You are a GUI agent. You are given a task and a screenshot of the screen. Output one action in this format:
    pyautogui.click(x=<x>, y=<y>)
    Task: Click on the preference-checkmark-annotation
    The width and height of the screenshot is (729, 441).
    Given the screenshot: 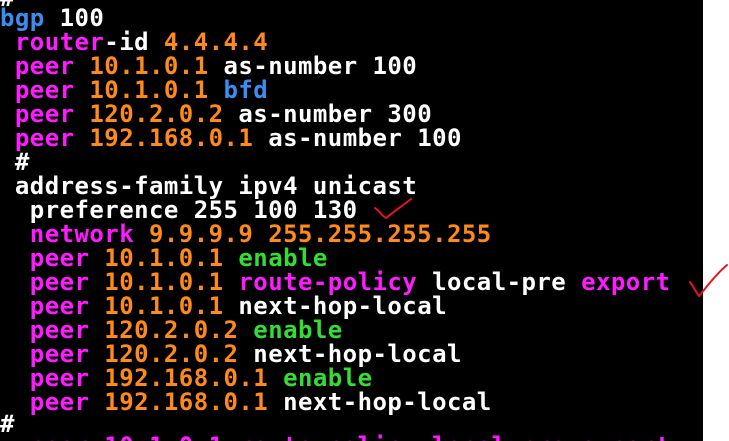 What is the action you would take?
    pyautogui.click(x=393, y=208)
    